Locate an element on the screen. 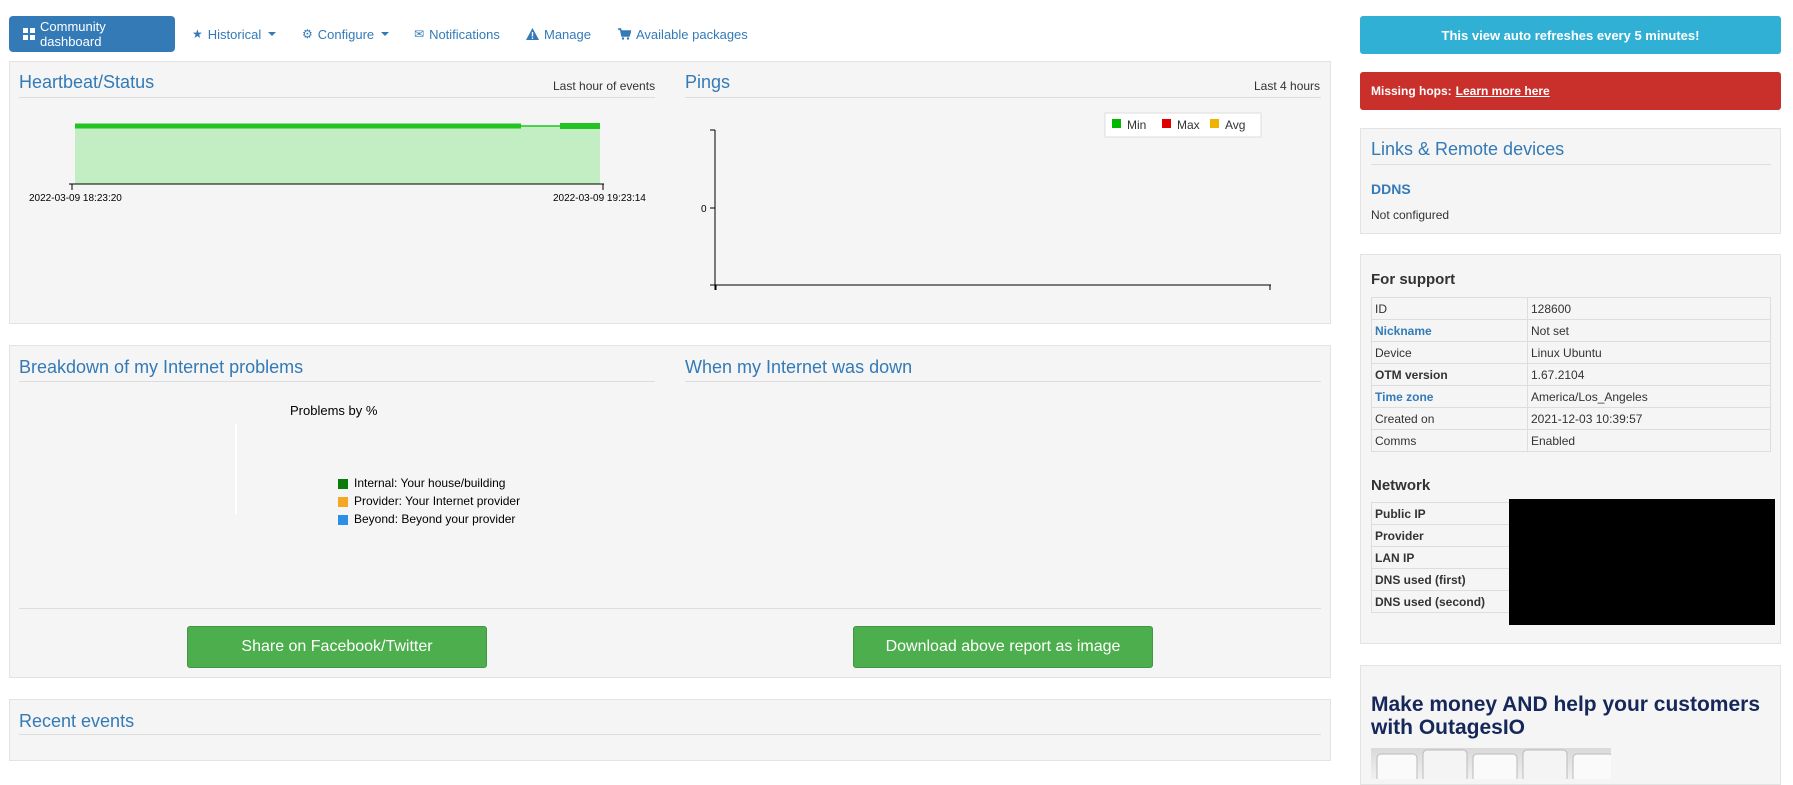 This screenshot has width=1793, height=785. x-tick-label-end: 2022-03-09 19:23:14 is located at coordinates (599, 198).